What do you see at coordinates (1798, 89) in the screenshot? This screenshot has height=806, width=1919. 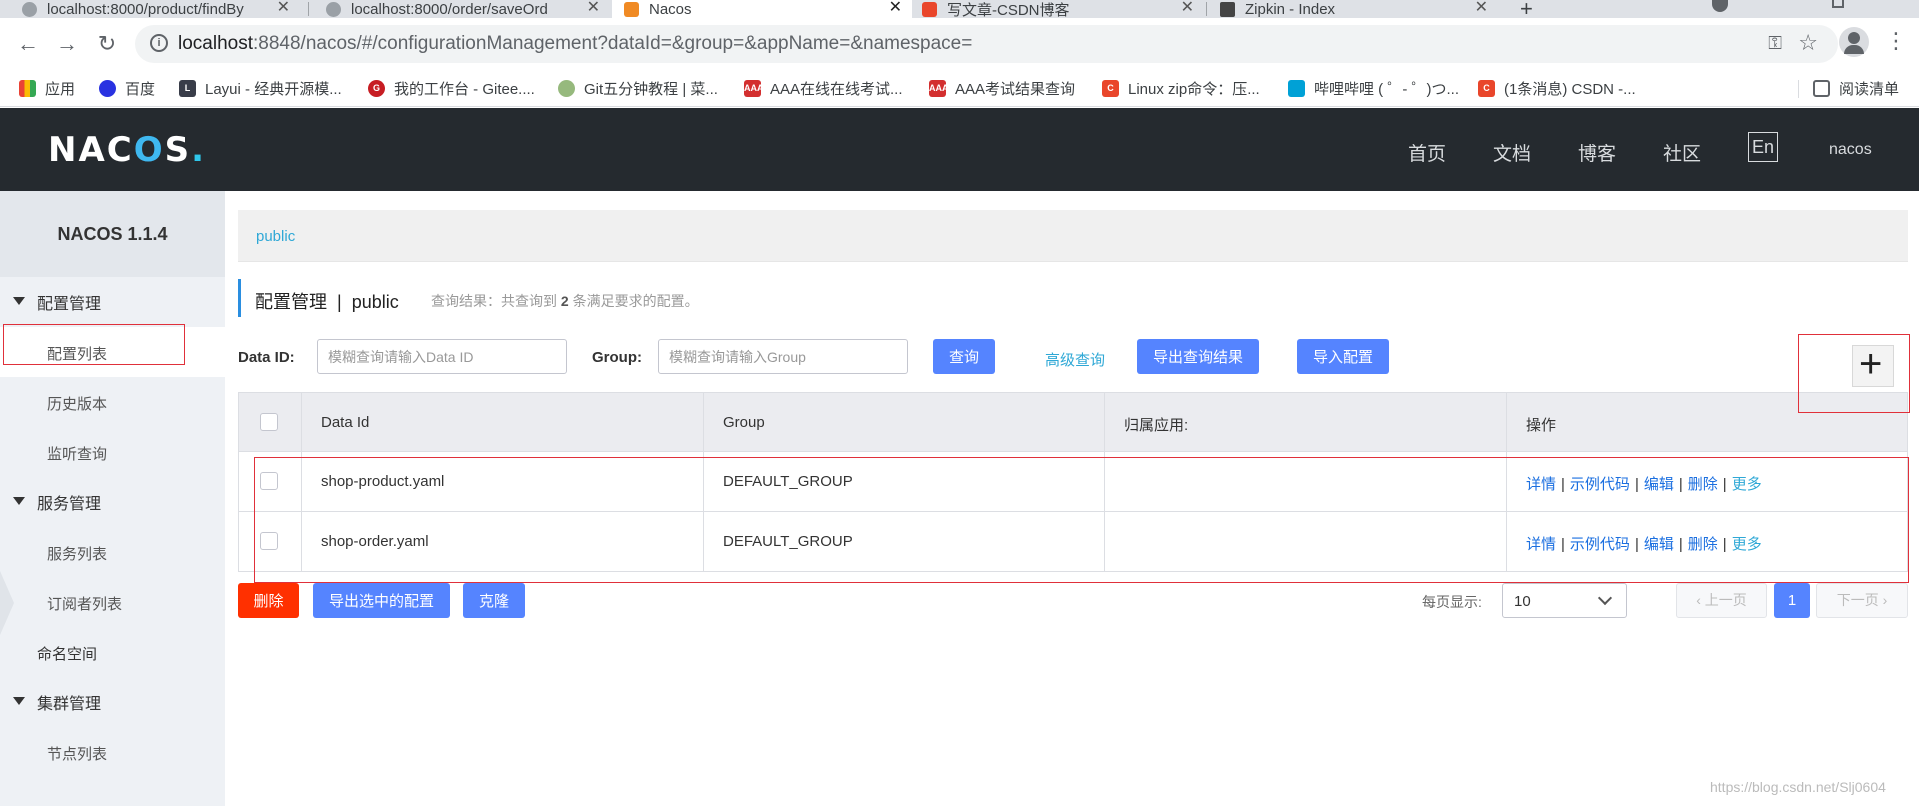 I see `bookmarks-divider` at bounding box center [1798, 89].